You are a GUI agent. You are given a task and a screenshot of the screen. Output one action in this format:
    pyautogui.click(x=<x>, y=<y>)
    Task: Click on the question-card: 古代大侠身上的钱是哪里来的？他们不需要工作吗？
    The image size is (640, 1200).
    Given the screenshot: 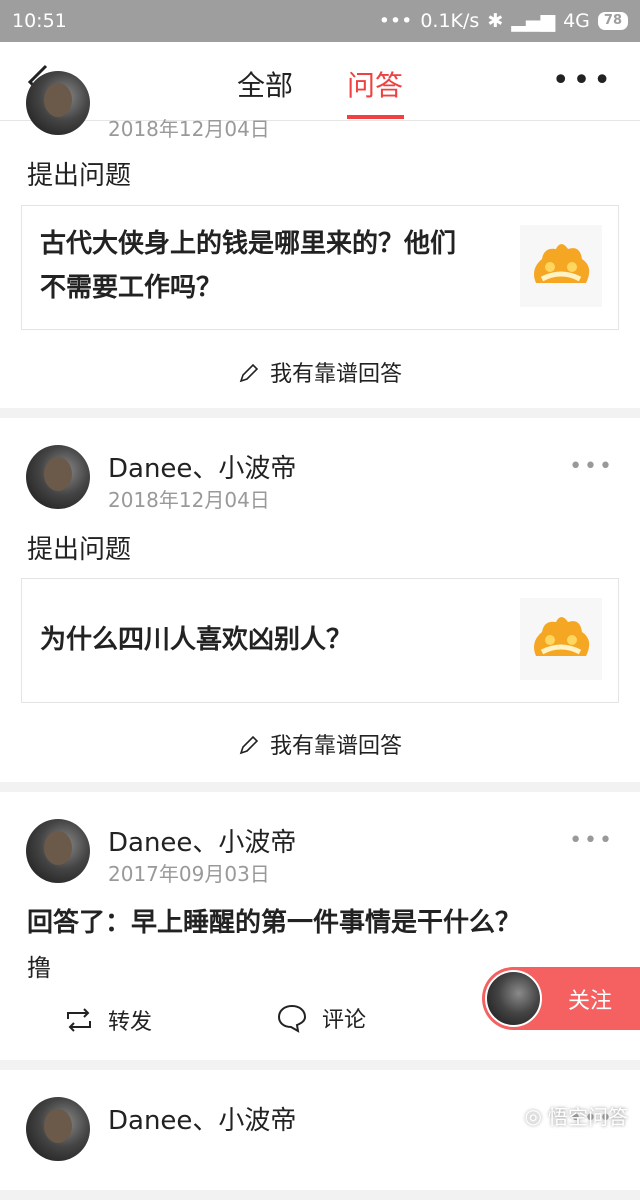 What is the action you would take?
    pyautogui.click(x=320, y=267)
    